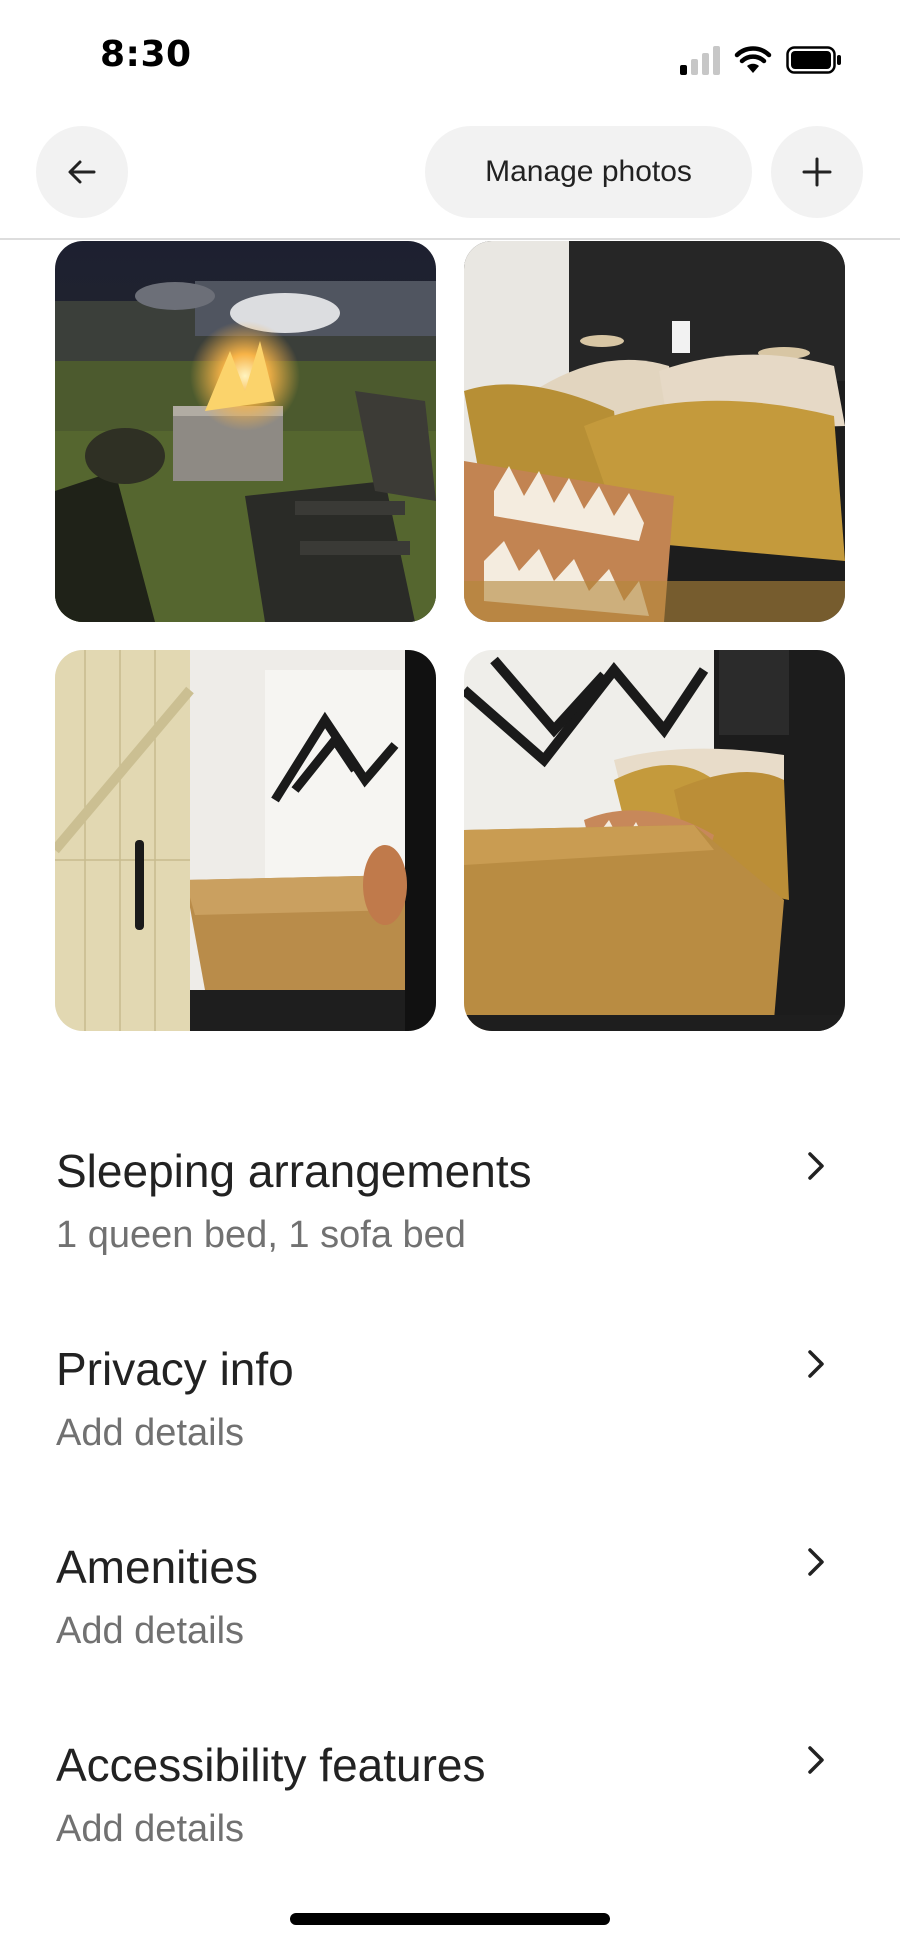 This screenshot has width=900, height=1947. What do you see at coordinates (700, 60) in the screenshot?
I see `cellular-signal-icon` at bounding box center [700, 60].